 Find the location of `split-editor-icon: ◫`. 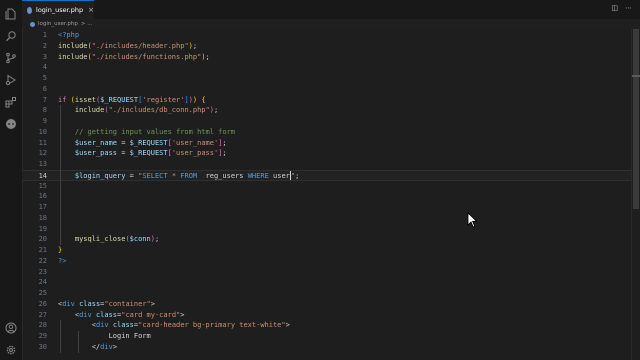

split-editor-icon: ◫ is located at coordinates (614, 8).